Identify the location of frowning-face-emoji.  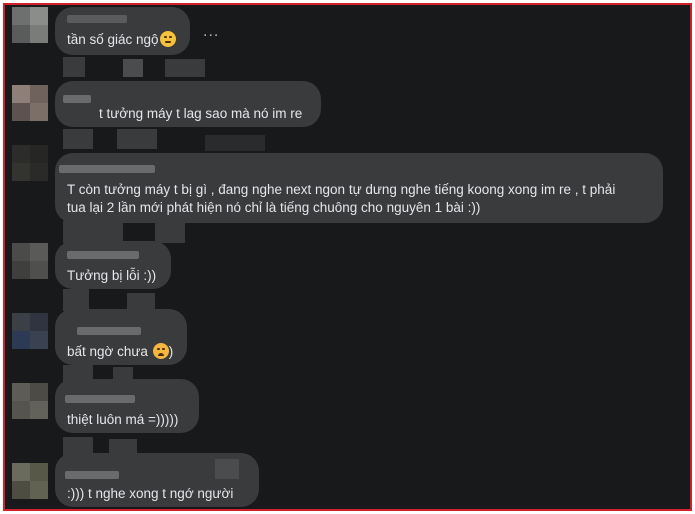
(160, 351).